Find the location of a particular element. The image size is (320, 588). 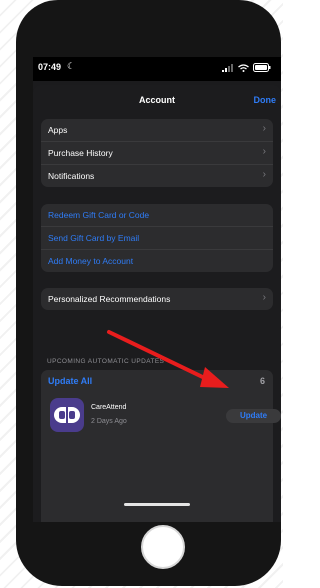

home-indicator is located at coordinates (157, 504).